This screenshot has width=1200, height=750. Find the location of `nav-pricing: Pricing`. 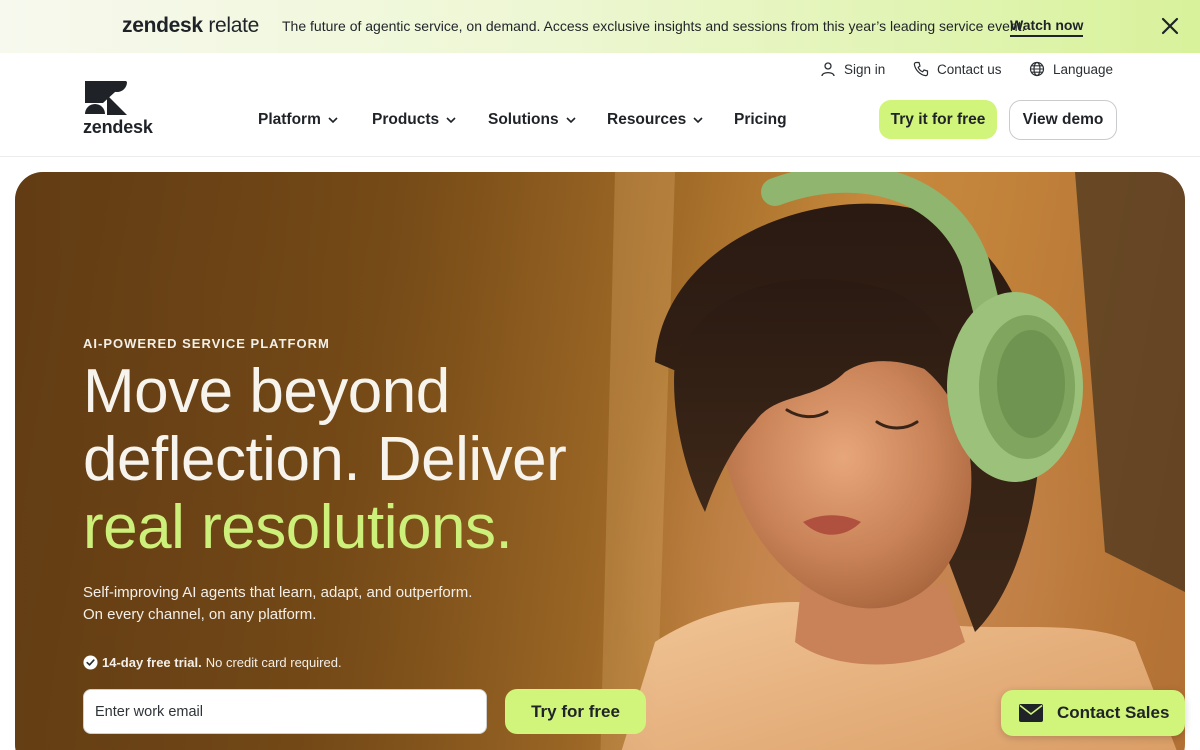

nav-pricing: Pricing is located at coordinates (760, 120).